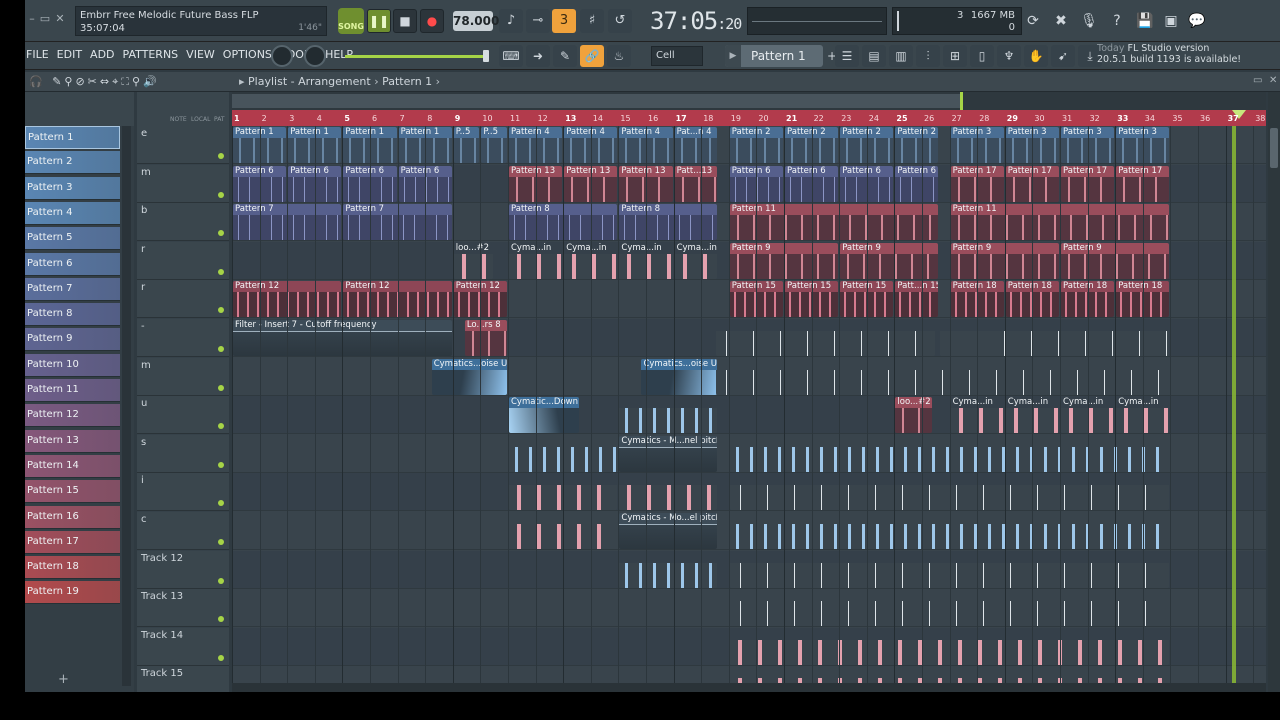  Describe the element at coordinates (72, 441) in the screenshot. I see `pattern-item: Pattern 13` at that location.